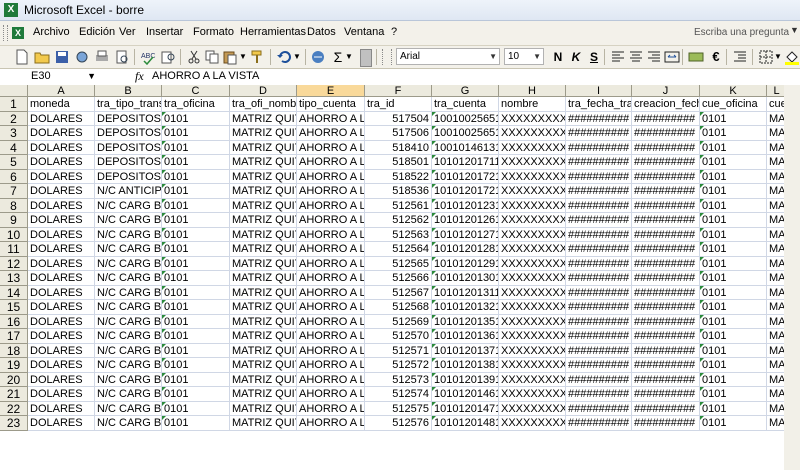 This screenshot has height=470, width=800. What do you see at coordinates (122, 57) in the screenshot?
I see `print-preview-icon` at bounding box center [122, 57].